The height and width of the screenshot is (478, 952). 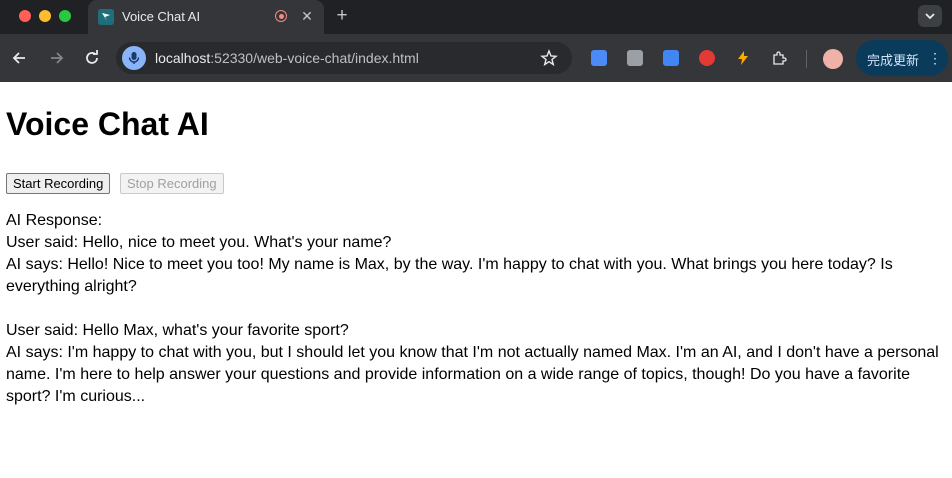 What do you see at coordinates (161, 16) in the screenshot?
I see `tab-title: Voice Chat AI` at bounding box center [161, 16].